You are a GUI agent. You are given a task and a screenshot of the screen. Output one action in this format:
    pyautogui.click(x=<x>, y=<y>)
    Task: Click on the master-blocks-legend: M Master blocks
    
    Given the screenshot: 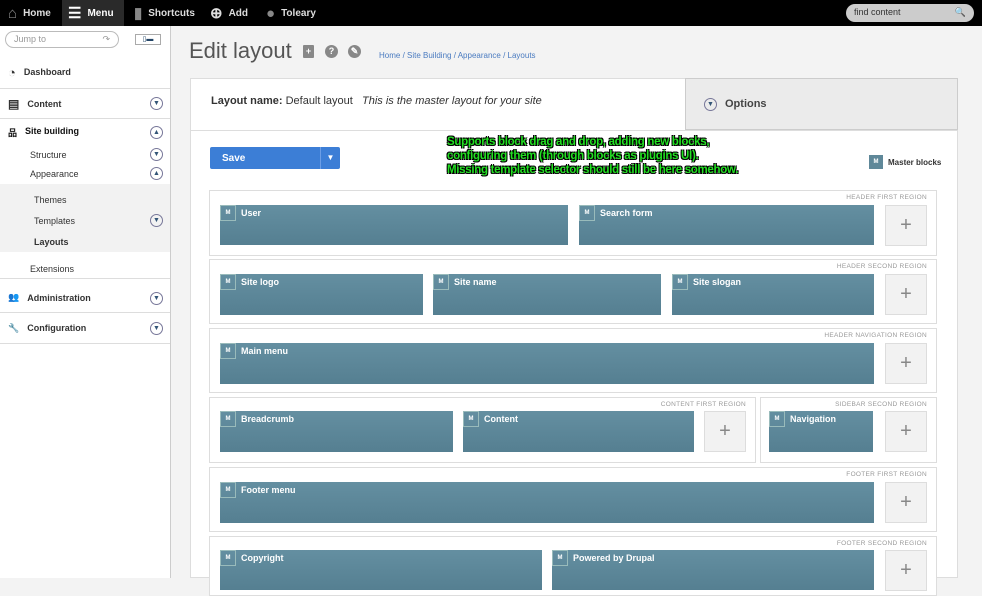 What is the action you would take?
    pyautogui.click(x=905, y=162)
    